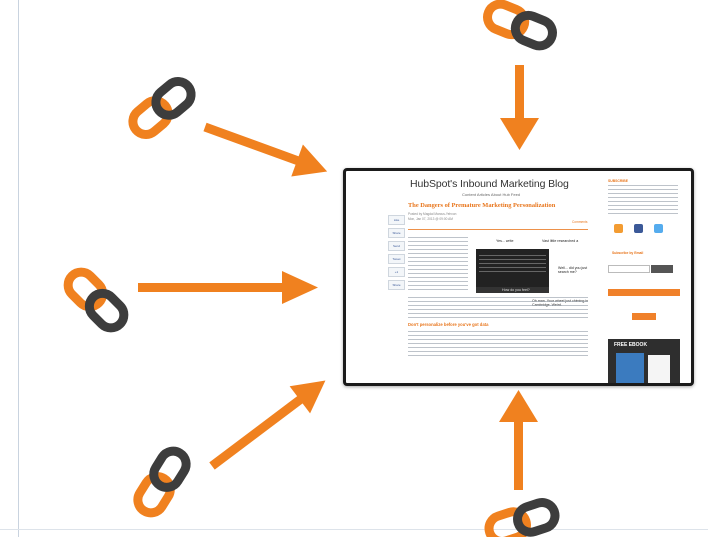 The width and height of the screenshot is (708, 537). Describe the element at coordinates (267, 425) in the screenshot. I see `arrow-icon-lower-left` at that location.